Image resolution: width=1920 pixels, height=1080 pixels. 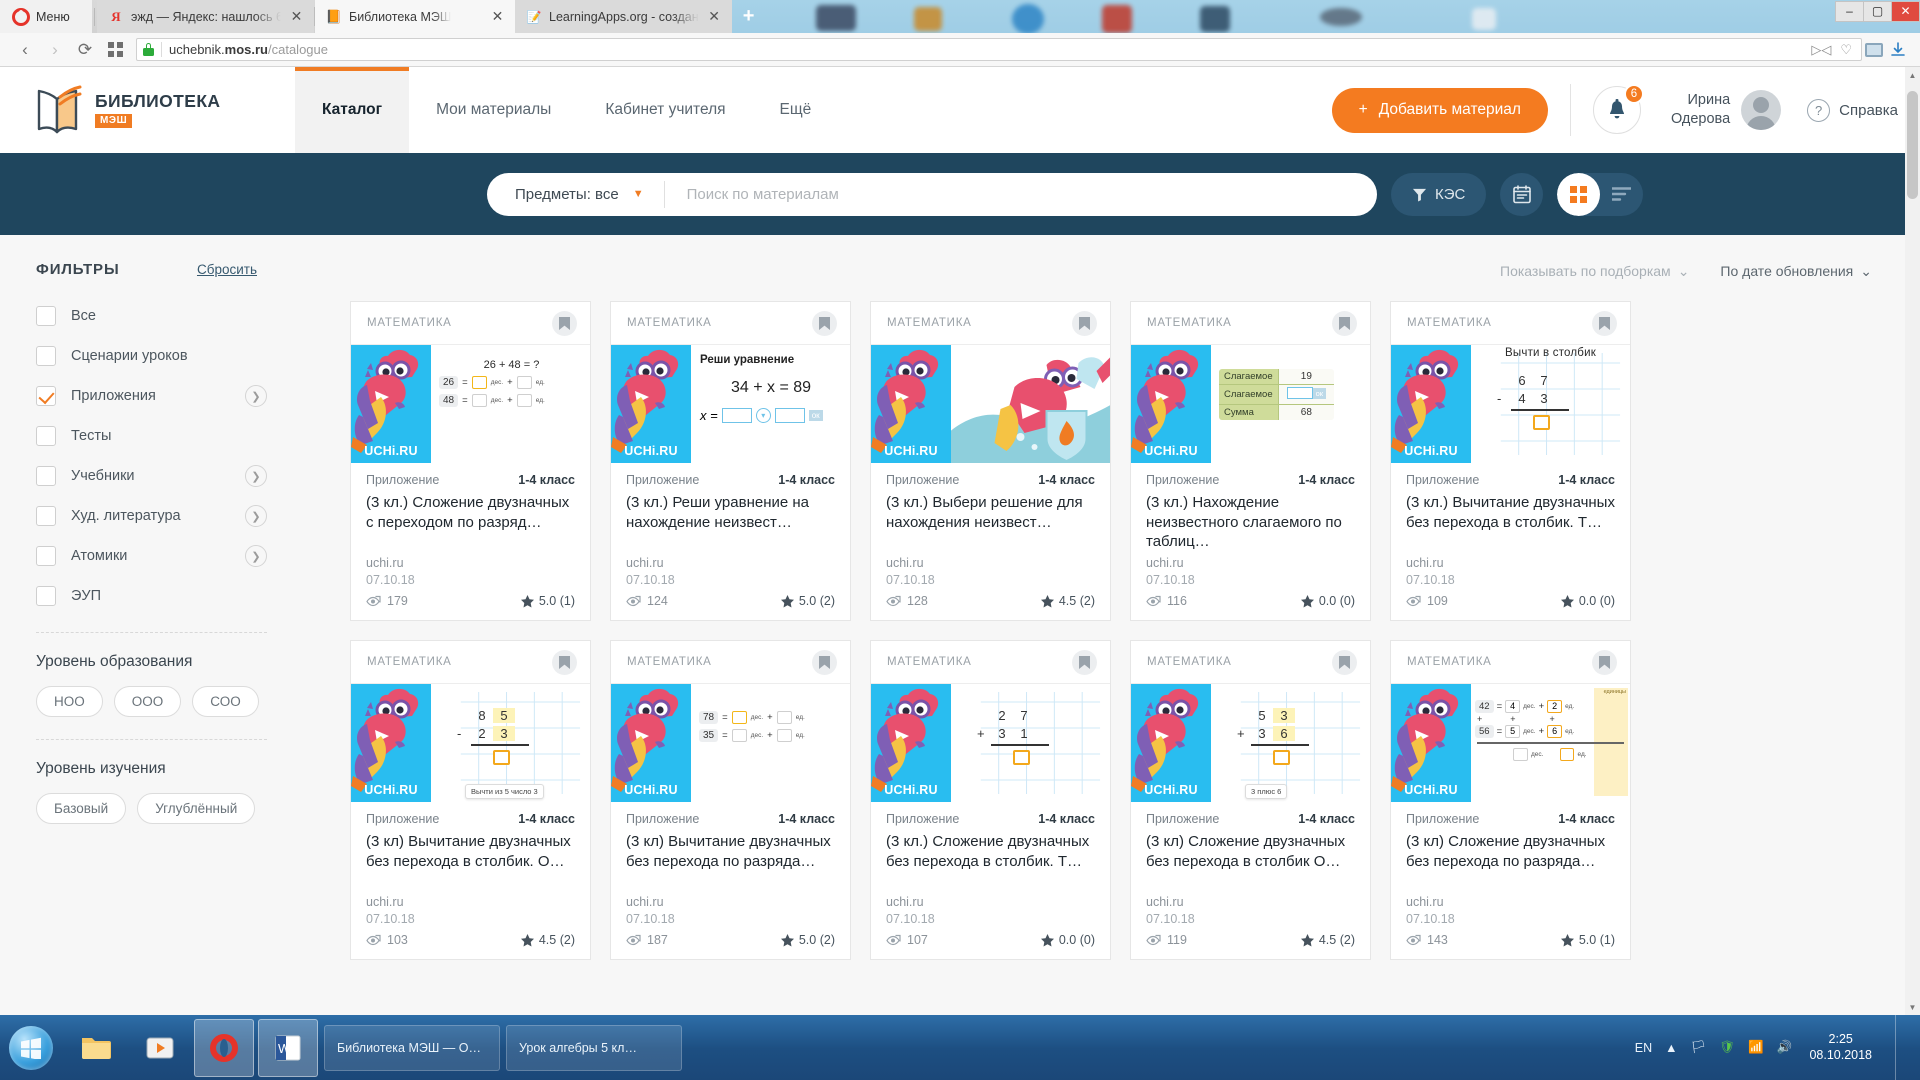 I want to click on filter-row-7: ЭУП, so click(x=151, y=596).